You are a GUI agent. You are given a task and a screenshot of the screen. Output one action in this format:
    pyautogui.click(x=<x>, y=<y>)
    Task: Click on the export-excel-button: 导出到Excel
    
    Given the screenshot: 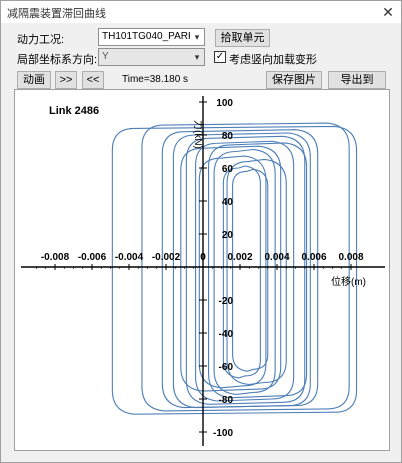 What is the action you would take?
    pyautogui.click(x=357, y=86)
    